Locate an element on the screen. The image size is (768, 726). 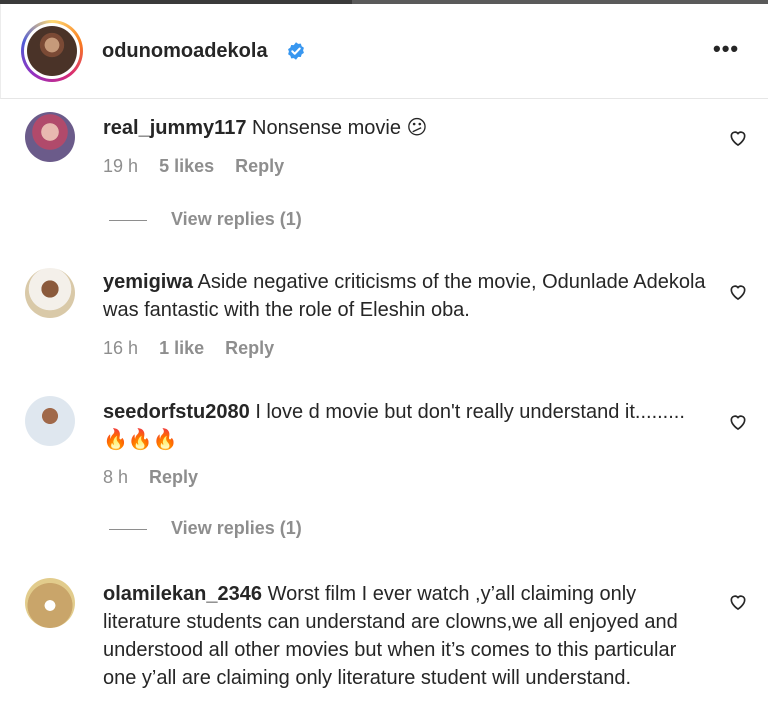
comment-username: seedorfstu2080 is located at coordinates (176, 412).